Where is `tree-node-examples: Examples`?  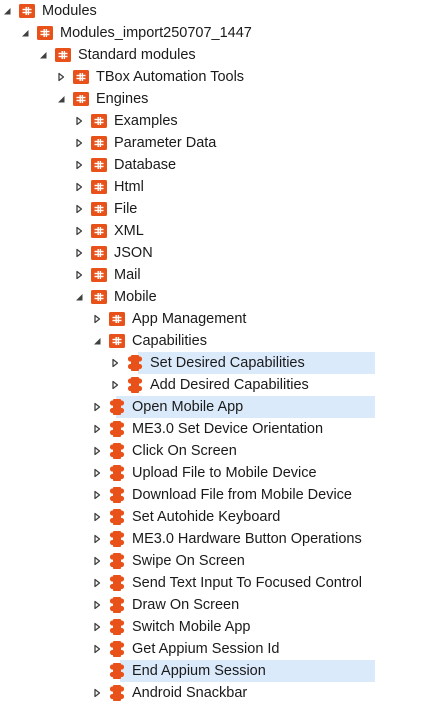 tree-node-examples: Examples is located at coordinates (222, 121).